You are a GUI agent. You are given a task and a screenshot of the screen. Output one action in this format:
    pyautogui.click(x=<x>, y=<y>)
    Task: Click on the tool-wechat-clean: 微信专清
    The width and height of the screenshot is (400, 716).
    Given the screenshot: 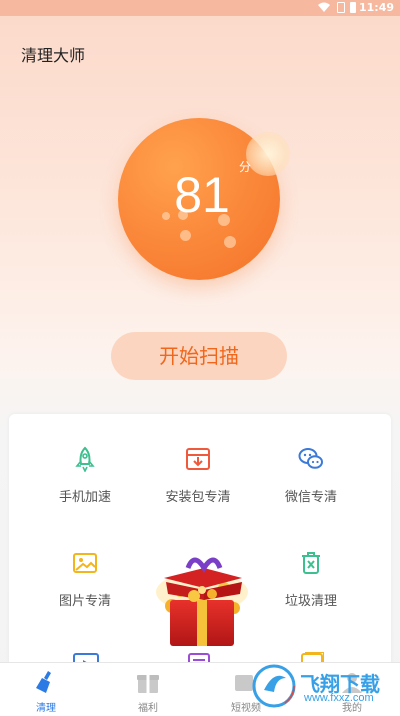 What is the action you would take?
    pyautogui.click(x=311, y=475)
    